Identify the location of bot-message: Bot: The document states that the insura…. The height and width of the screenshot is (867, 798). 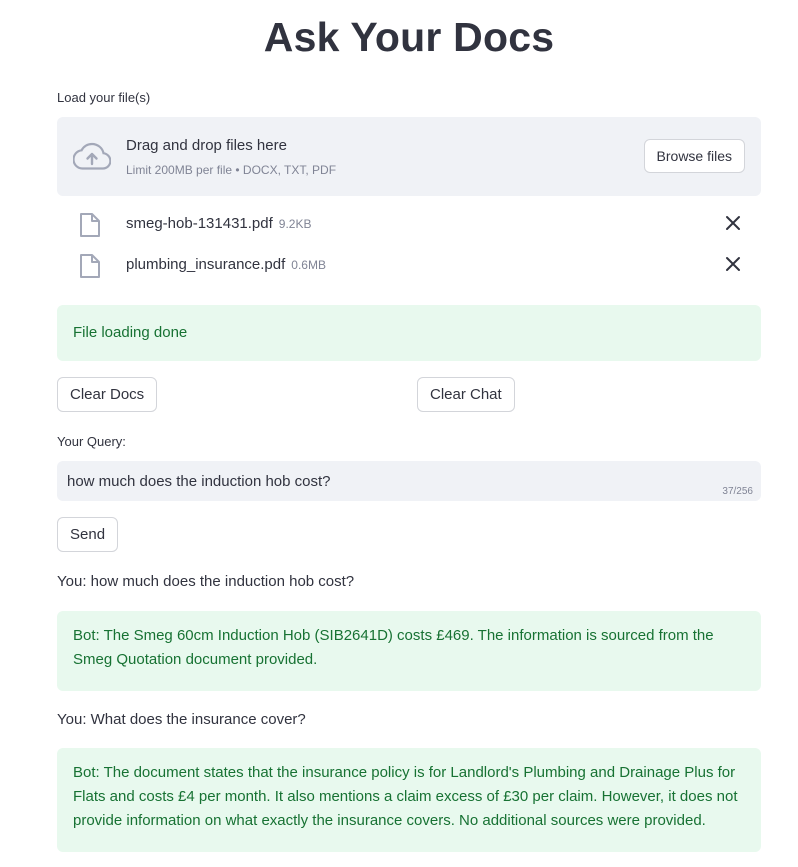
(409, 800).